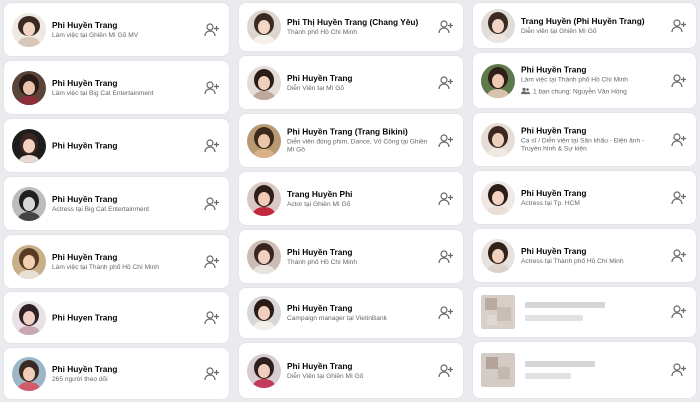 Image resolution: width=700 pixels, height=402 pixels. I want to click on search-result-card: Phi Huyền Trang 265 người theo dõi, so click(116, 373).